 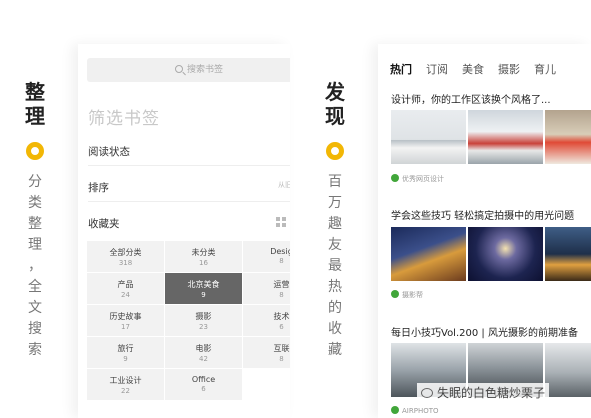 I want to click on tab-hot: 热门, so click(x=401, y=69).